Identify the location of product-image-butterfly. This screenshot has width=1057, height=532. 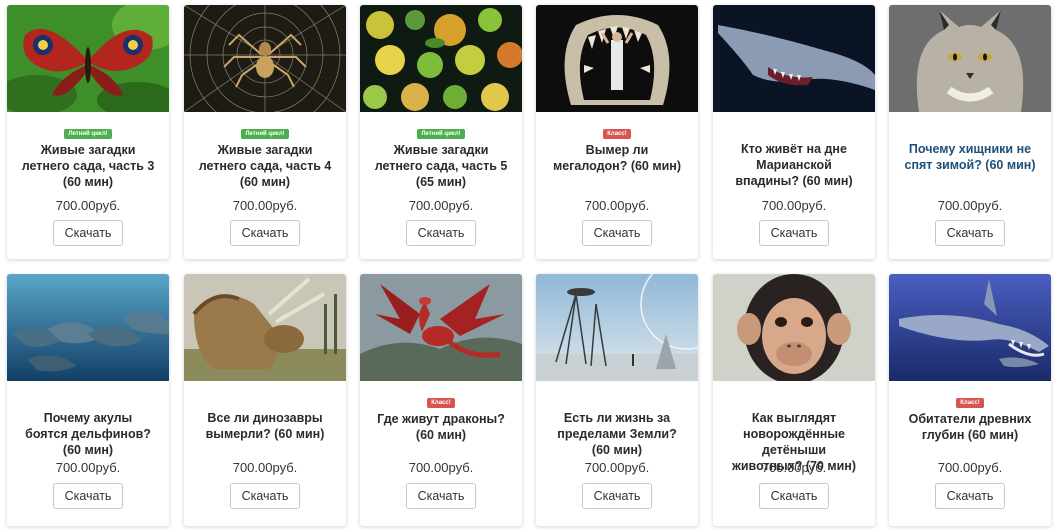
(88, 58).